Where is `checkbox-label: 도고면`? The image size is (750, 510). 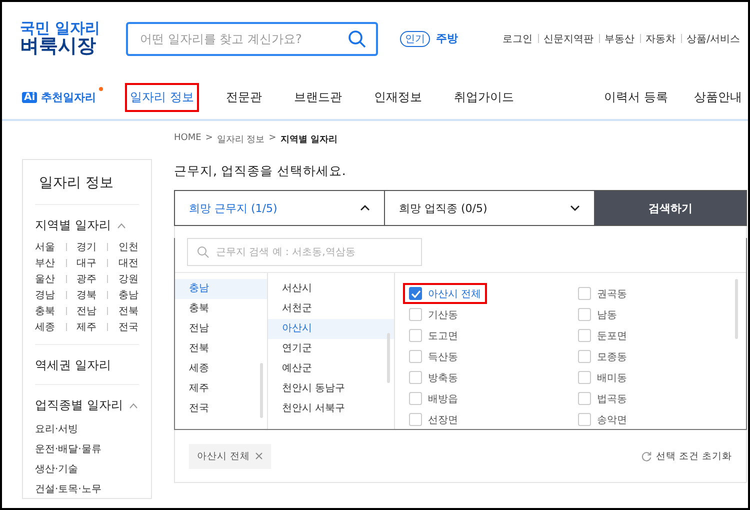
checkbox-label: 도고면 is located at coordinates (443, 335).